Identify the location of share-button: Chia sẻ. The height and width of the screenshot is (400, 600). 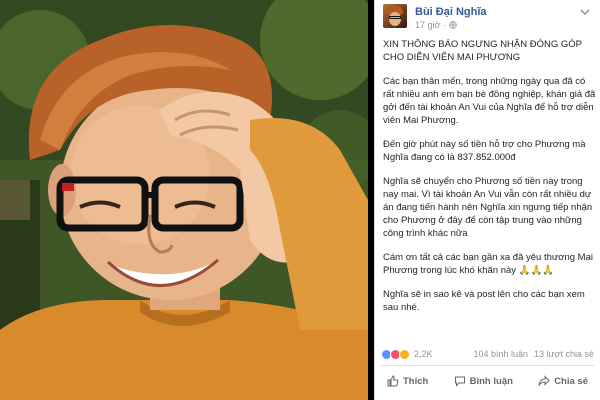
(563, 381).